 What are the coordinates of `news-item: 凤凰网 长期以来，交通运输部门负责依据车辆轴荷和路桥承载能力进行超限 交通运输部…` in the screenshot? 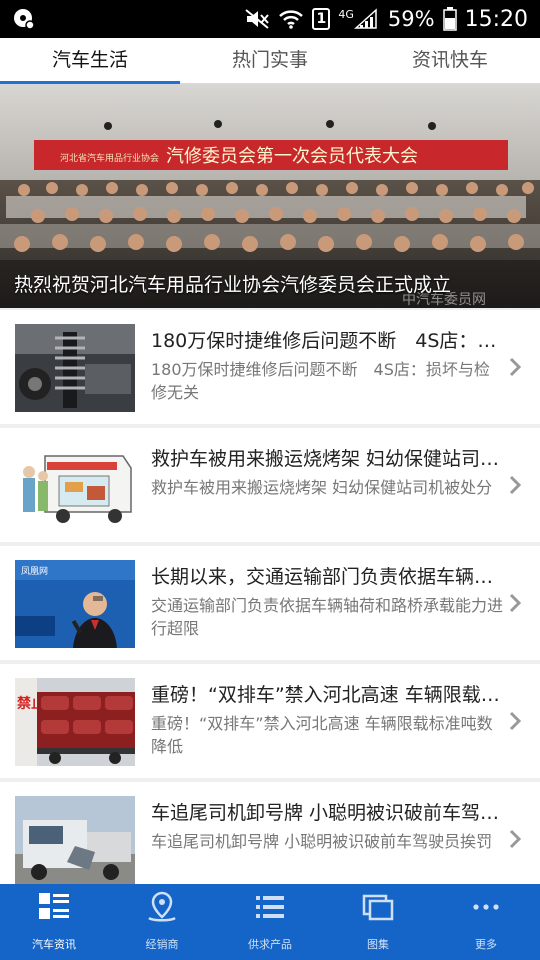 It's located at (270, 603).